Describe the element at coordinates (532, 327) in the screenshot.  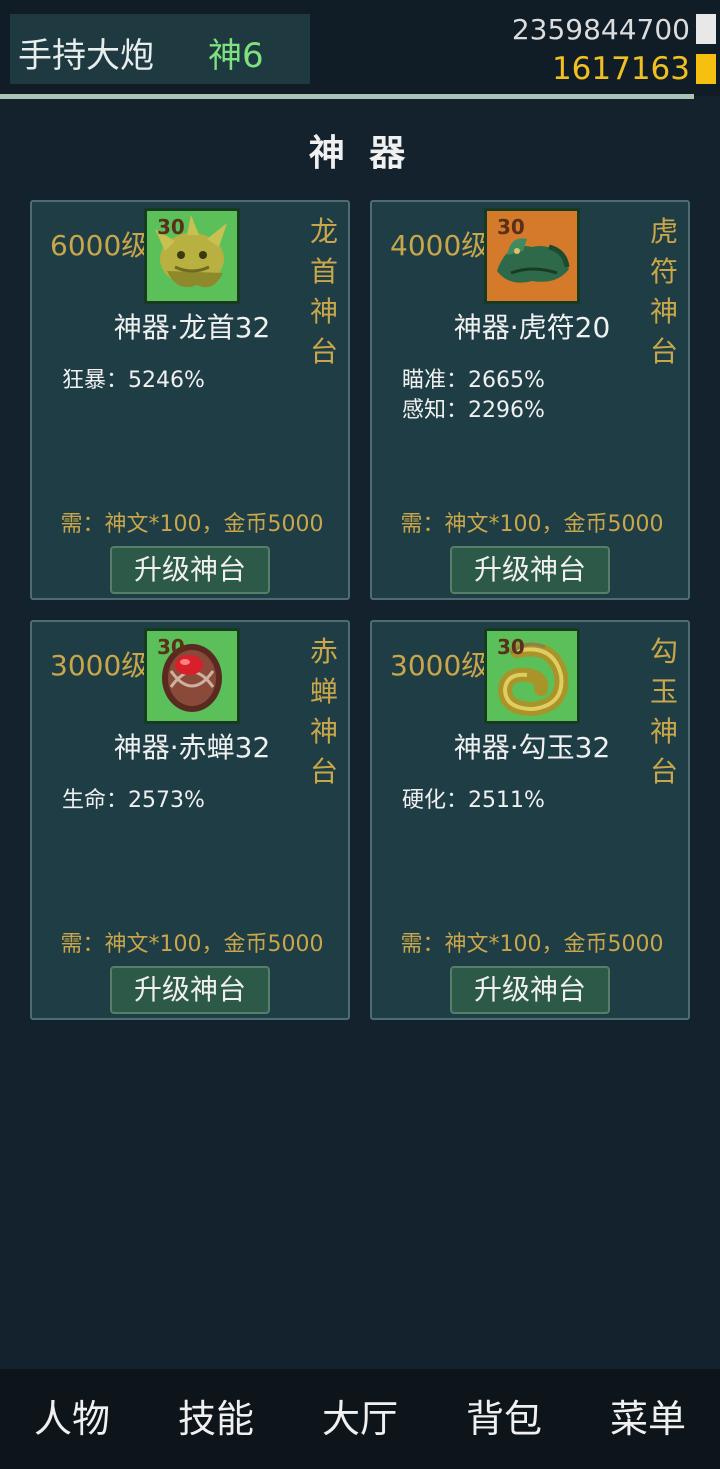
I see `artifact-name: 神器·虎符20` at that location.